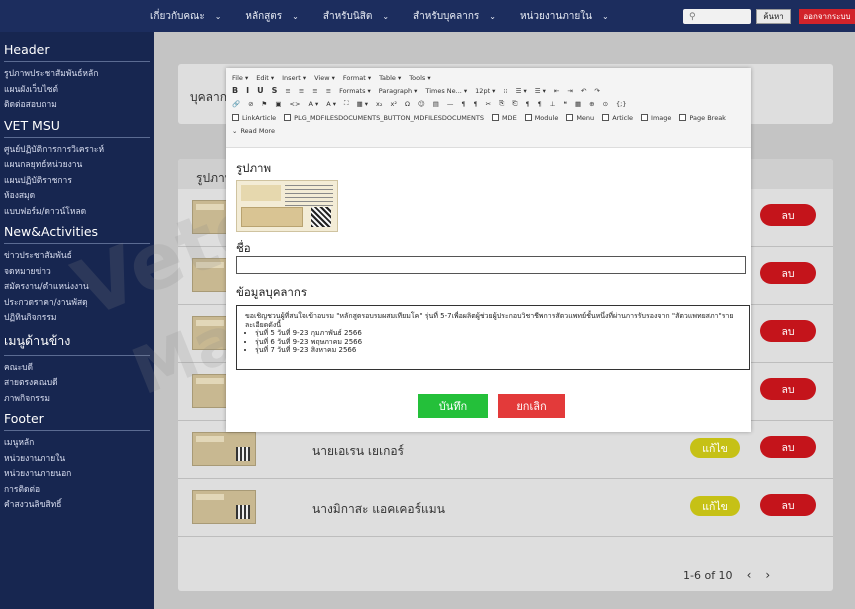 Image resolution: width=855 pixels, height=609 pixels. Describe the element at coordinates (77, 288) in the screenshot. I see `sidebar-link: สมัครงาน/ตำแหน่งงาน` at that location.